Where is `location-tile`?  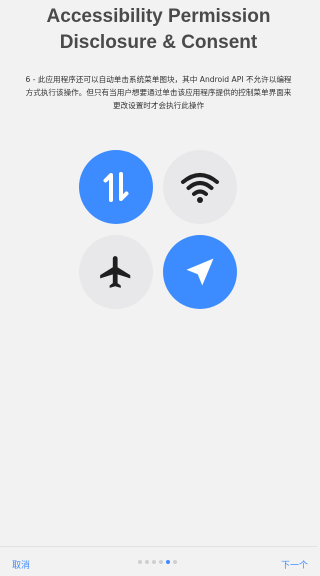 location-tile is located at coordinates (200, 272).